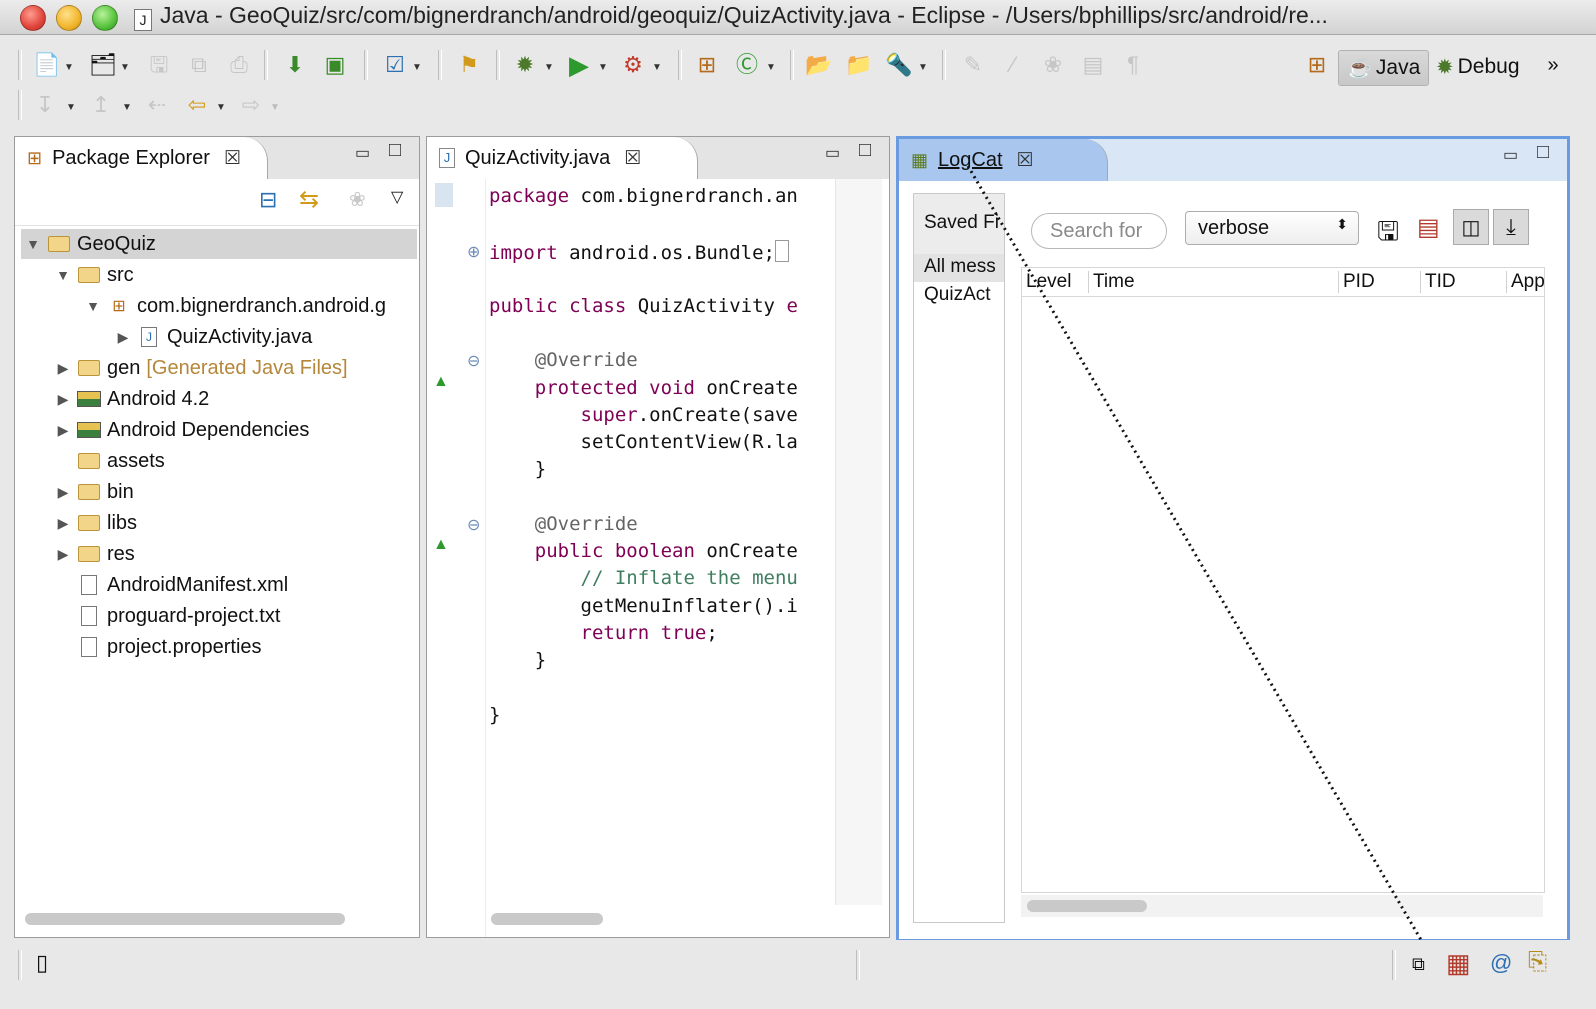 The width and height of the screenshot is (1596, 1009). What do you see at coordinates (171, 585) in the screenshot?
I see `tree-item: AndroidManifest.xml` at bounding box center [171, 585].